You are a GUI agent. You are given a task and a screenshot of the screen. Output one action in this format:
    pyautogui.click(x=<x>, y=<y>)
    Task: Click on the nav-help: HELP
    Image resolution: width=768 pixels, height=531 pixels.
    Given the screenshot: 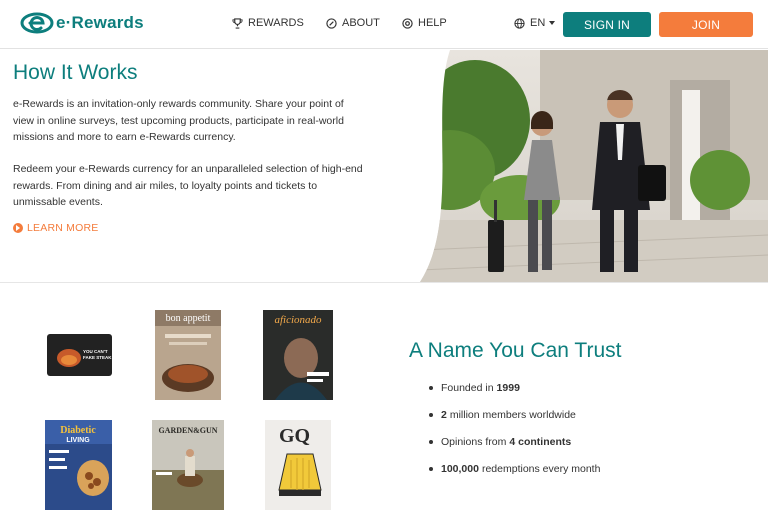 What is the action you would take?
    pyautogui.click(x=424, y=23)
    